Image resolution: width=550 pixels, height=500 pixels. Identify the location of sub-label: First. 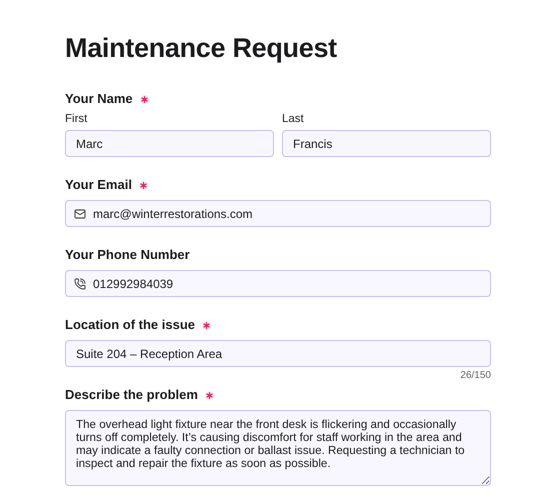
(76, 119).